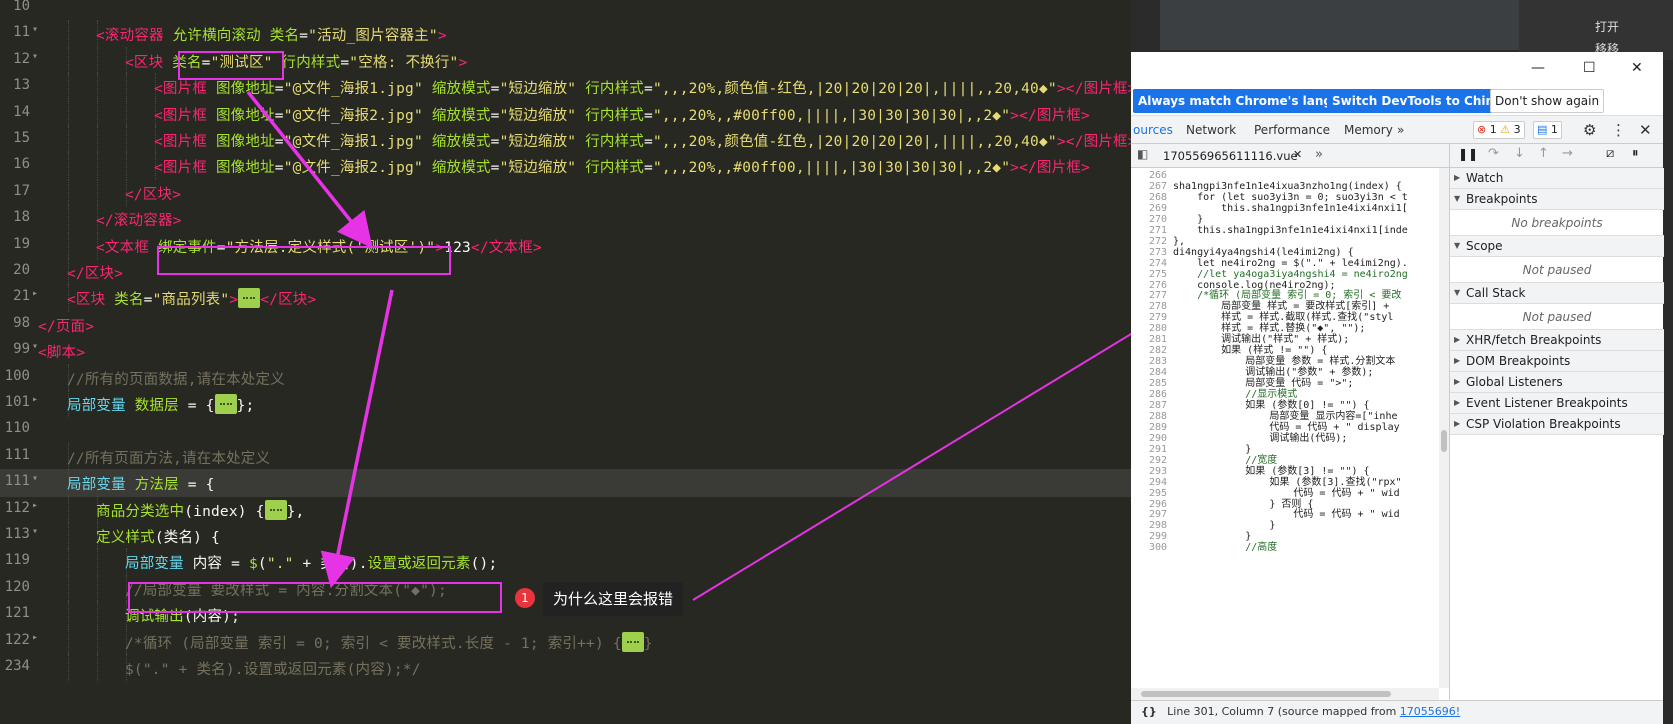 This screenshot has width=1673, height=724. Describe the element at coordinates (1319, 154) in the screenshot. I see `more-files-icon: »` at that location.